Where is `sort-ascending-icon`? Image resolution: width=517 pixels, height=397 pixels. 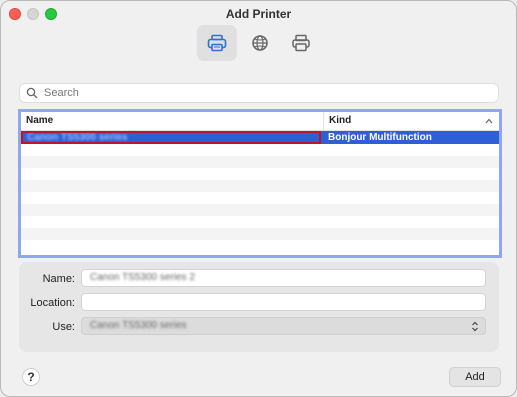 sort-ascending-icon is located at coordinates (489, 121).